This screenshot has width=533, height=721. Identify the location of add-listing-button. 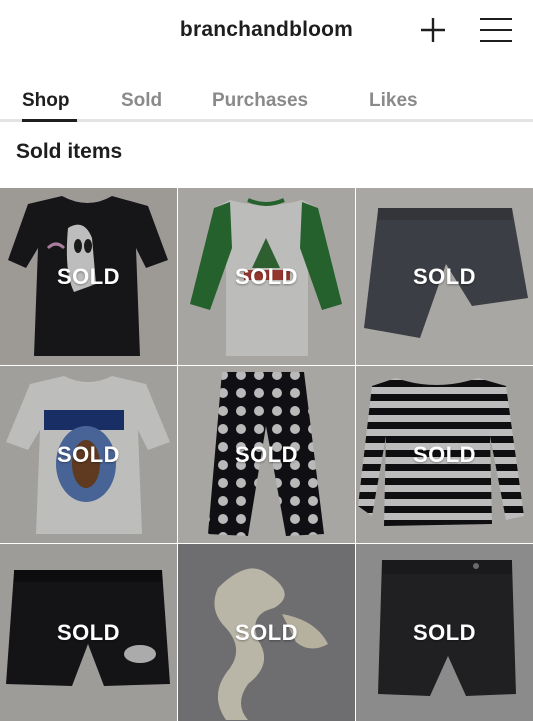
(433, 30).